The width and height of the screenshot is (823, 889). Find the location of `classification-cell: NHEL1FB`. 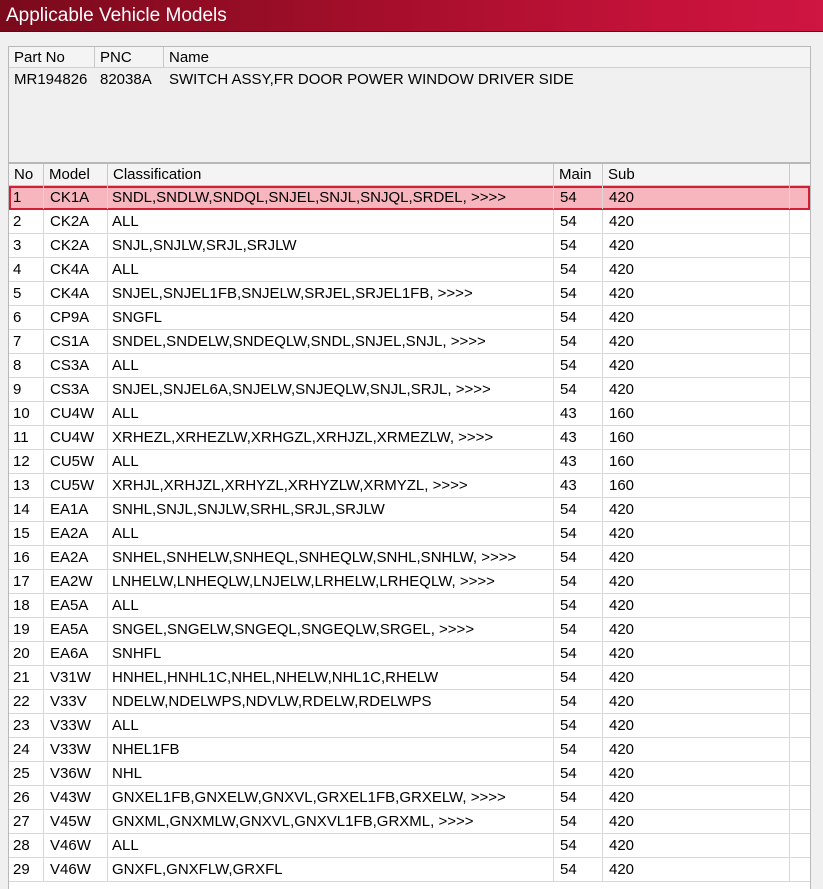

classification-cell: NHEL1FB is located at coordinates (331, 749).